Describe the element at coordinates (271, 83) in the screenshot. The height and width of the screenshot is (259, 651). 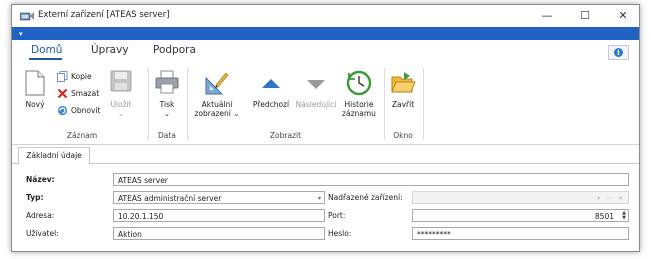
I see `up-arrow-icon` at that location.